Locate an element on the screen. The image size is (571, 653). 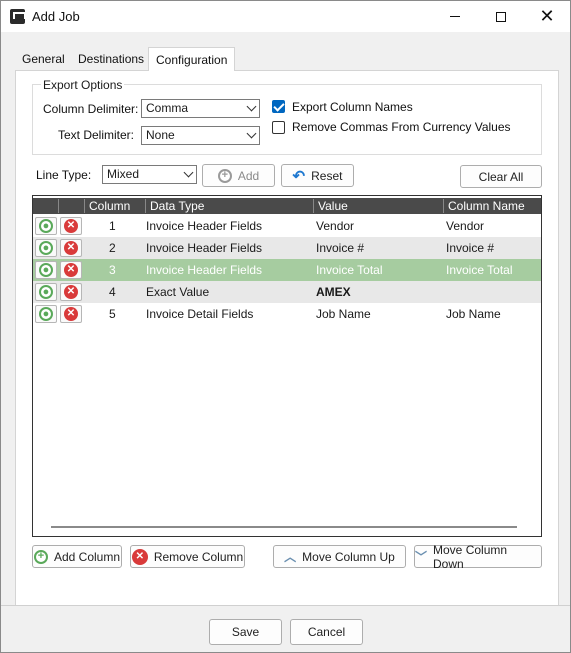
close-button: ✕ is located at coordinates (547, 16).